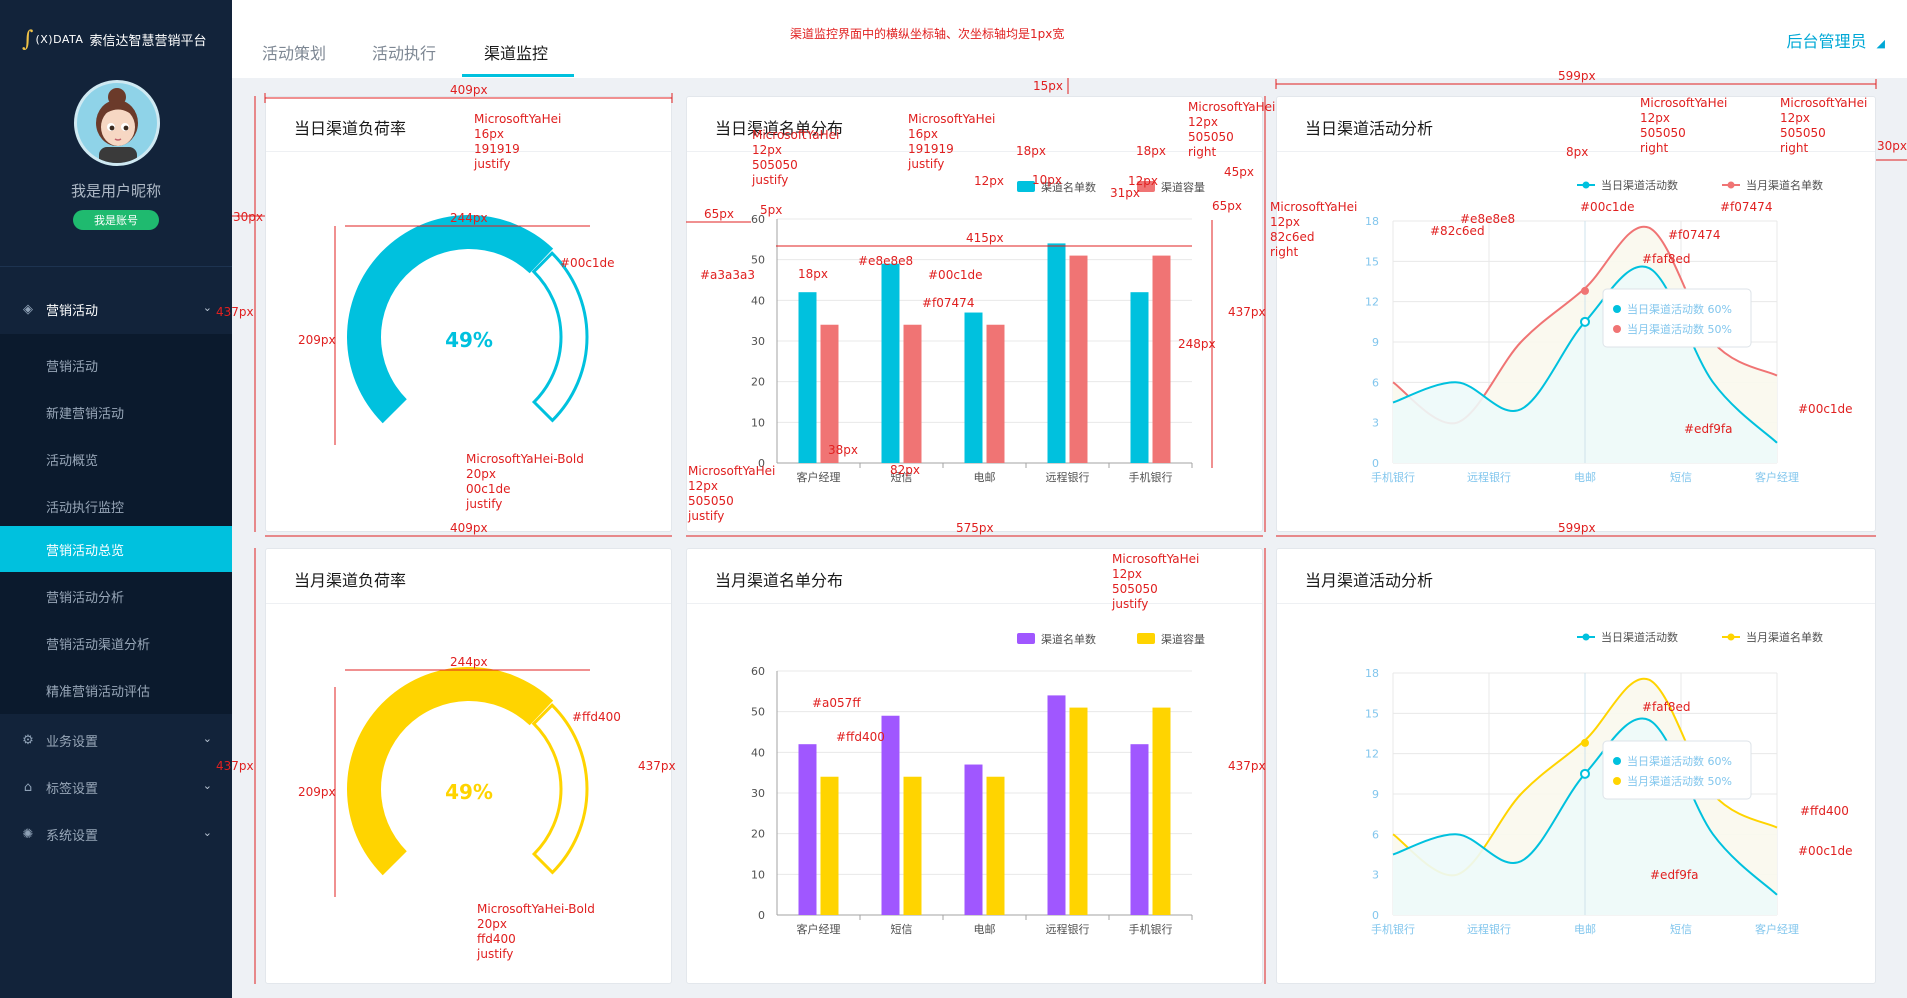 This screenshot has width=1907, height=998. Describe the element at coordinates (1674, 875) in the screenshot. I see `annotation-color: #edf9fa` at that location.